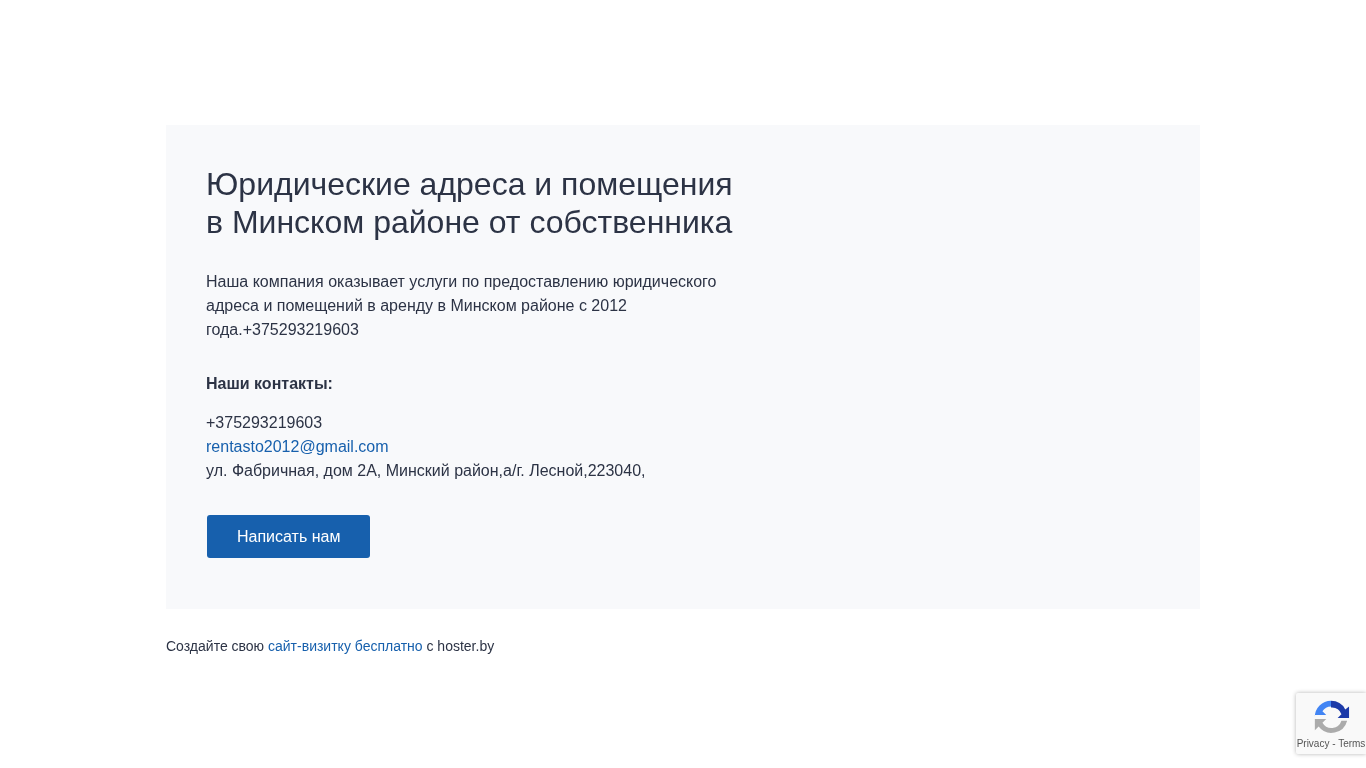  What do you see at coordinates (297, 447) in the screenshot?
I see `email-link: rentasto2012@gmail.com` at bounding box center [297, 447].